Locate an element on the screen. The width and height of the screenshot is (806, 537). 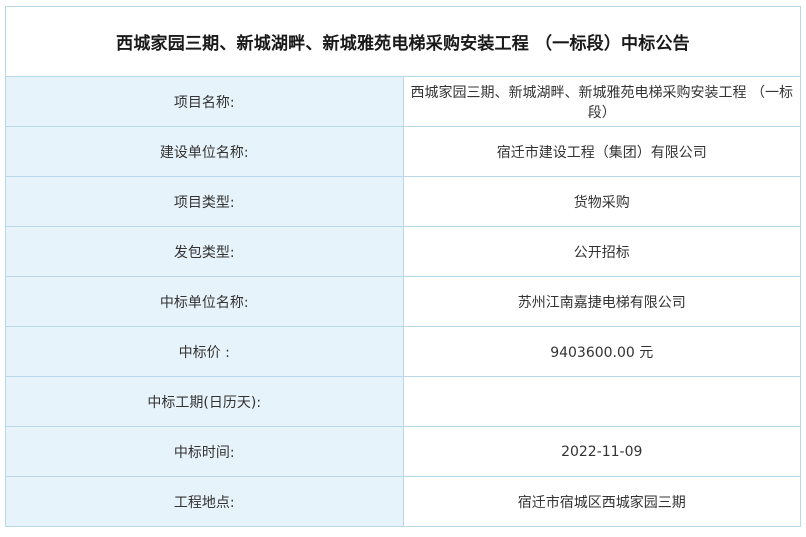
table-row: 中标工期(日历天): is located at coordinates (403, 401).